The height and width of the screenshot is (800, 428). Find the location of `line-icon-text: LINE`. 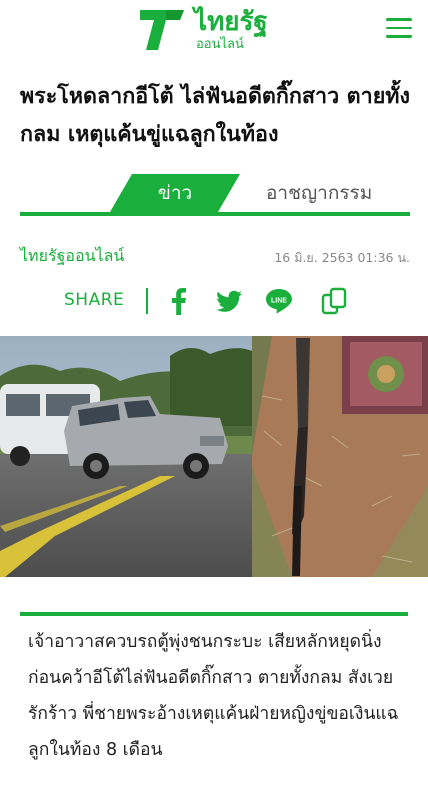

line-icon-text: LINE is located at coordinates (279, 301).